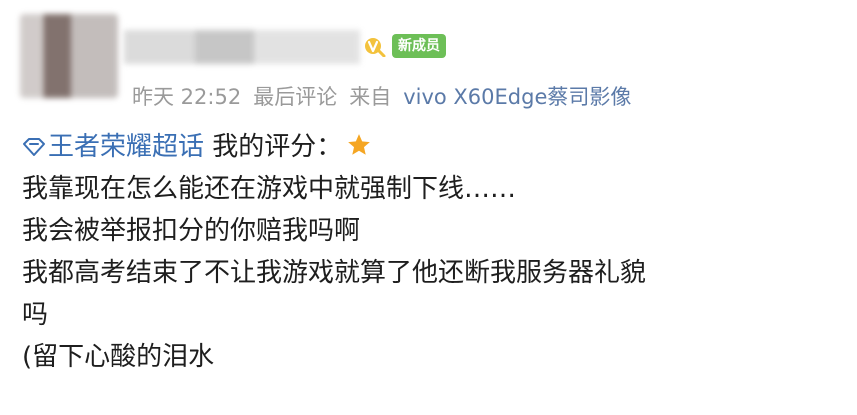  Describe the element at coordinates (422, 147) in the screenshot. I see `topic-line: 王者荣耀超话 我的评分：` at that location.